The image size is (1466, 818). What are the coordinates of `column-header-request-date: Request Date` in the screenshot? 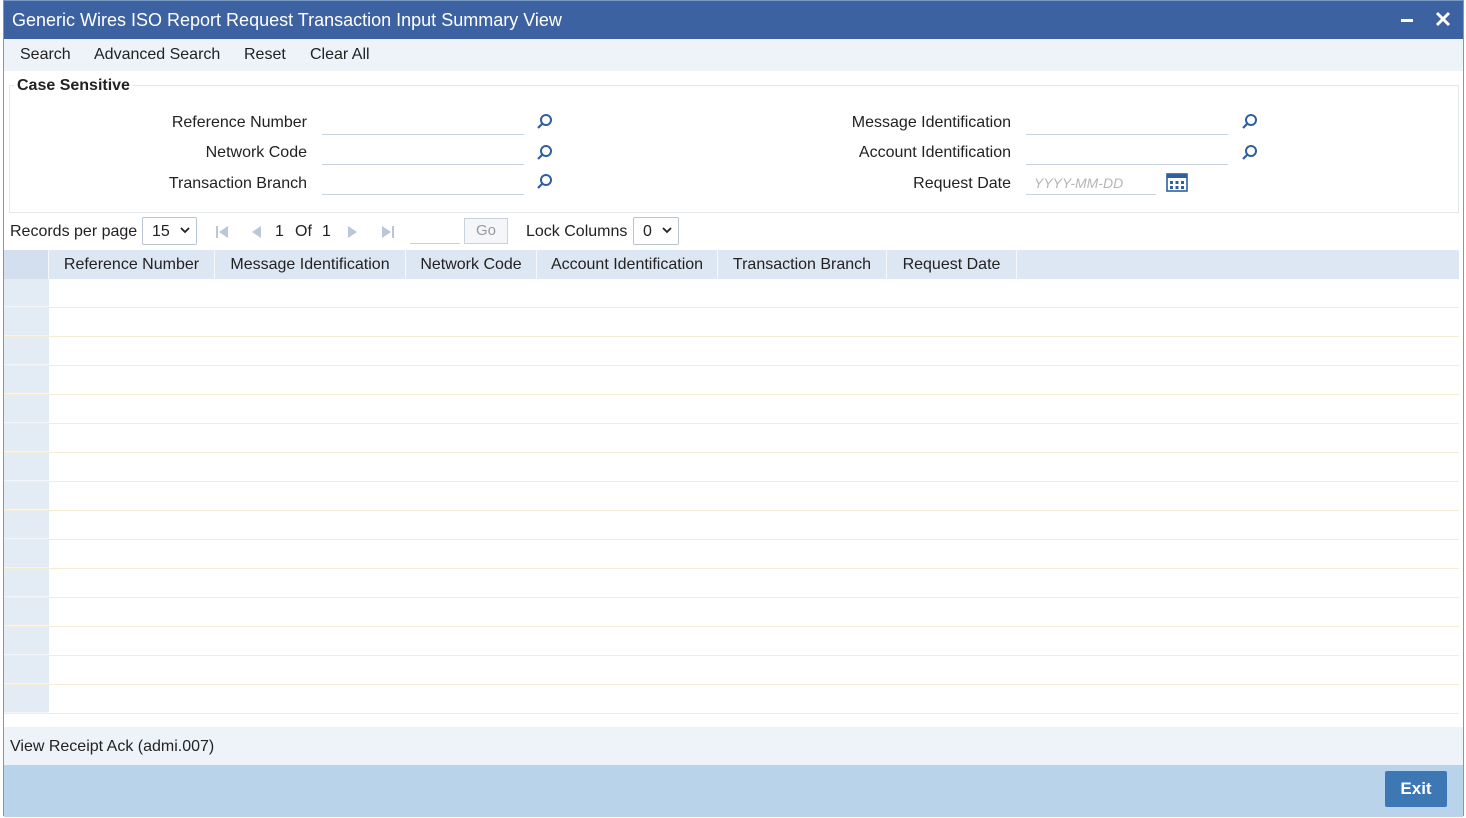 It's located at (952, 264).